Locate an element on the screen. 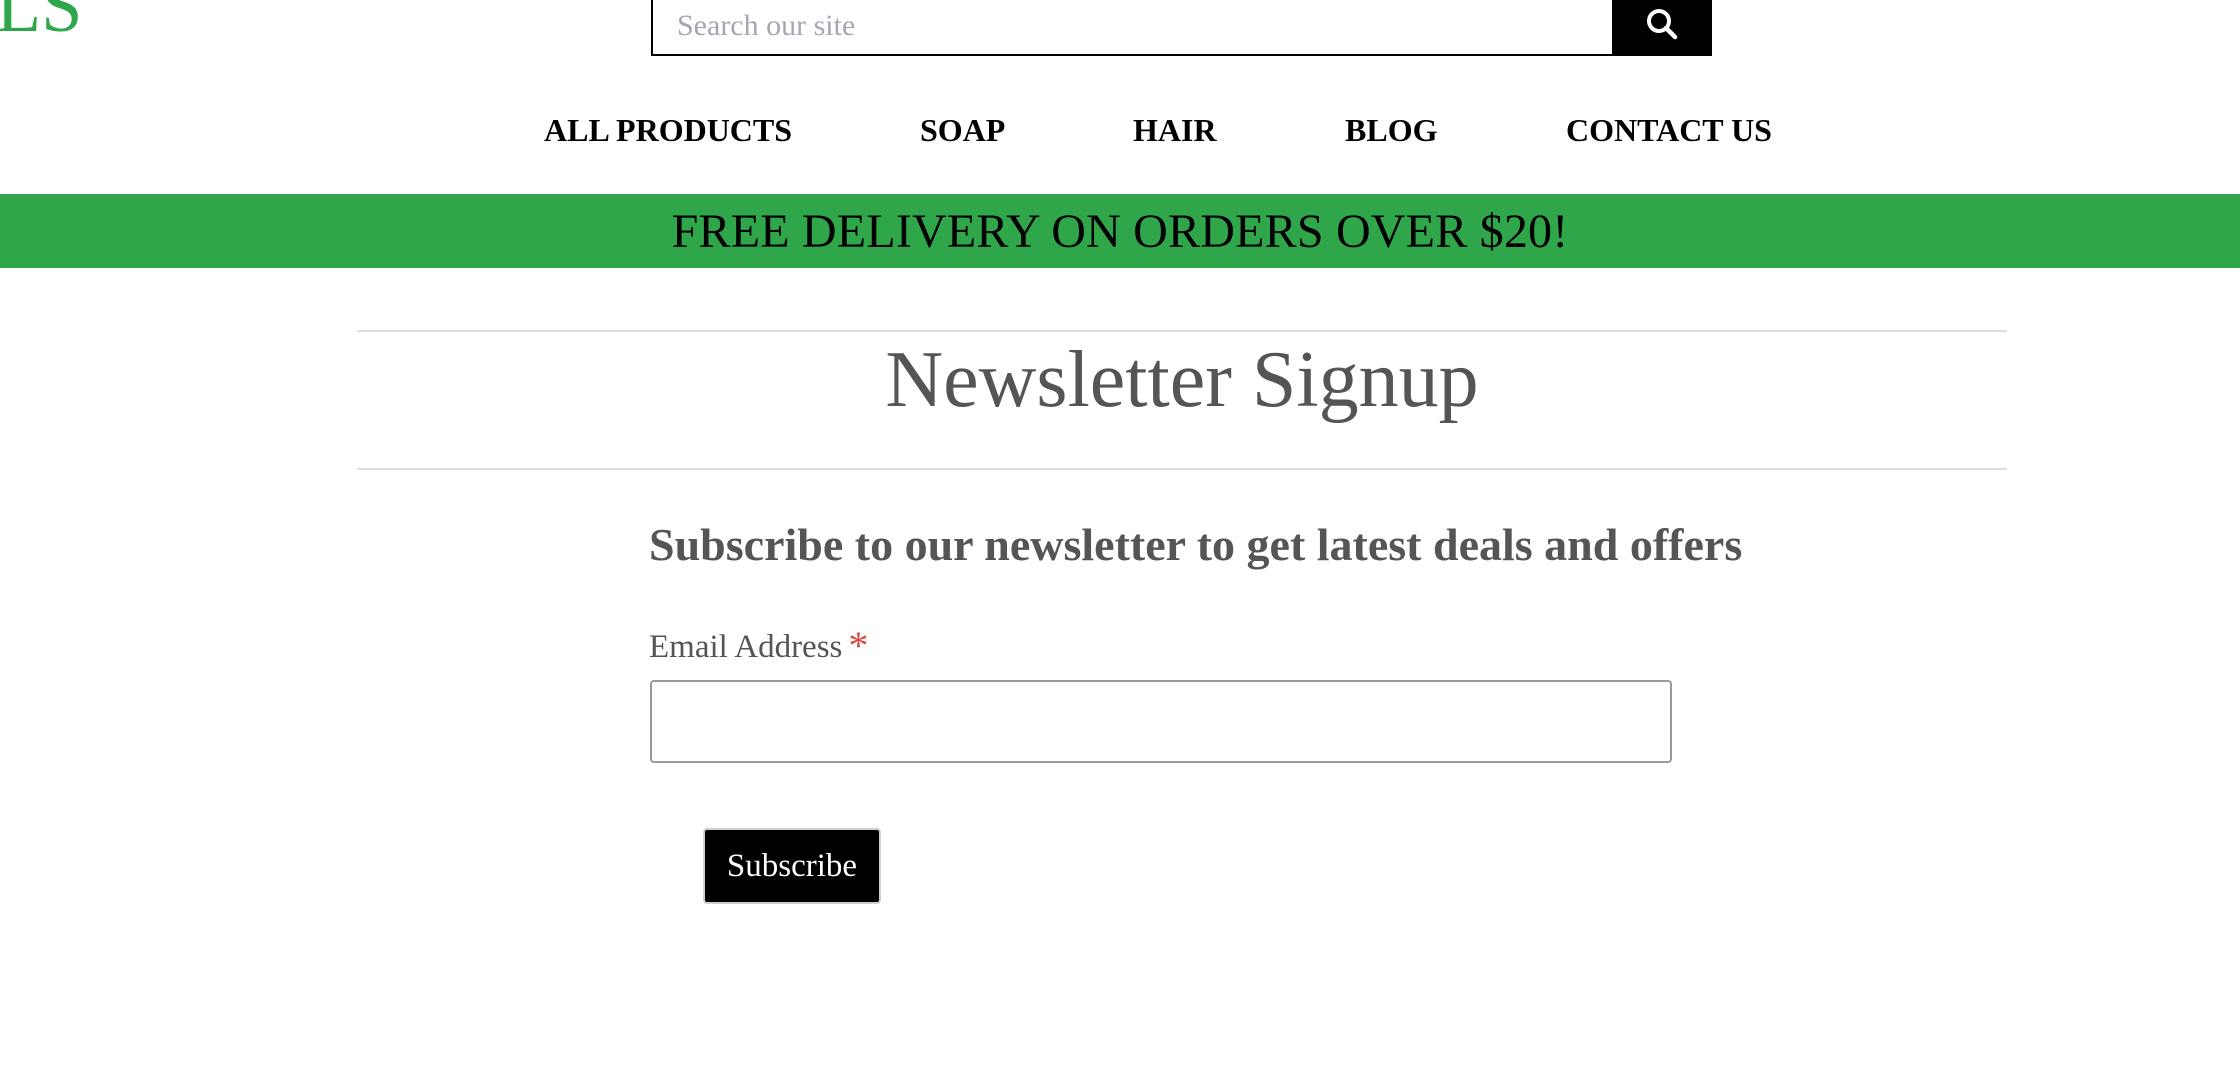 The height and width of the screenshot is (1084, 2240). search-icon is located at coordinates (1662, 26).